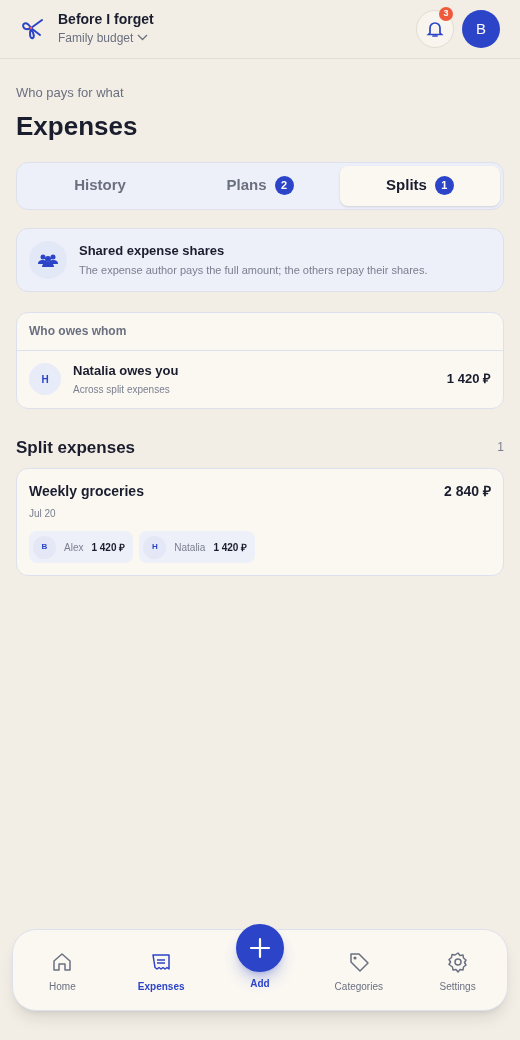 This screenshot has height=1040, width=520. I want to click on home-icon, so click(62, 961).